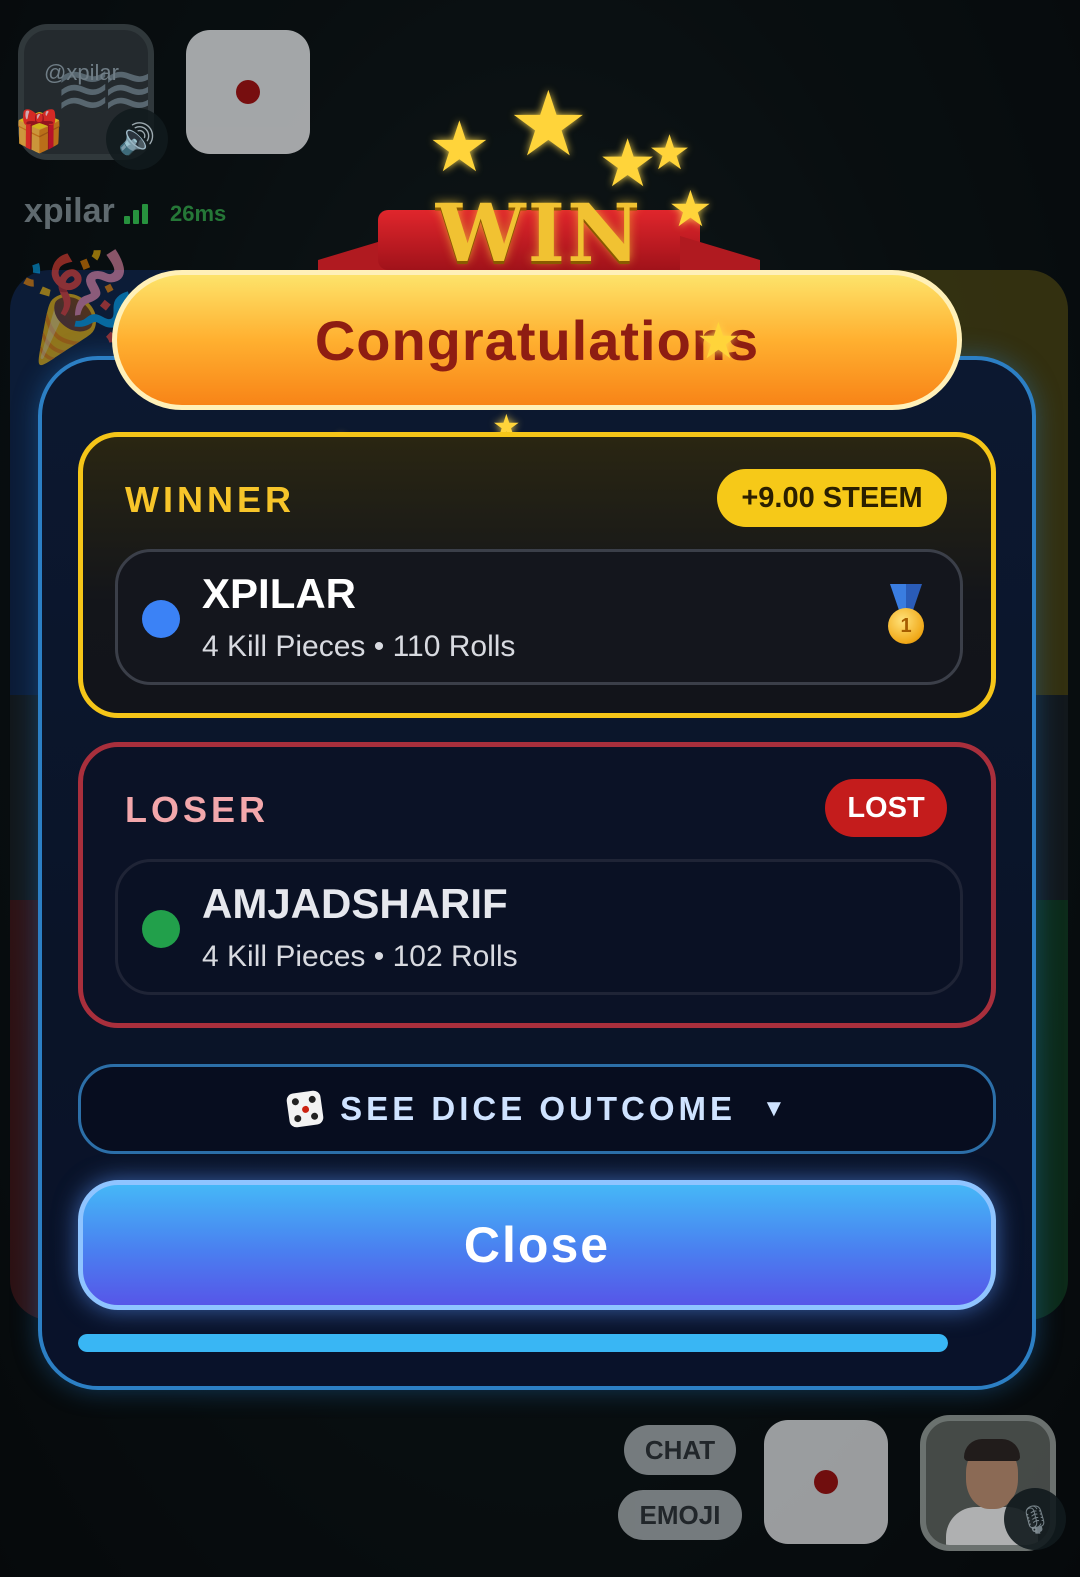  What do you see at coordinates (680, 1450) in the screenshot?
I see `chat-button: CHAT` at bounding box center [680, 1450].